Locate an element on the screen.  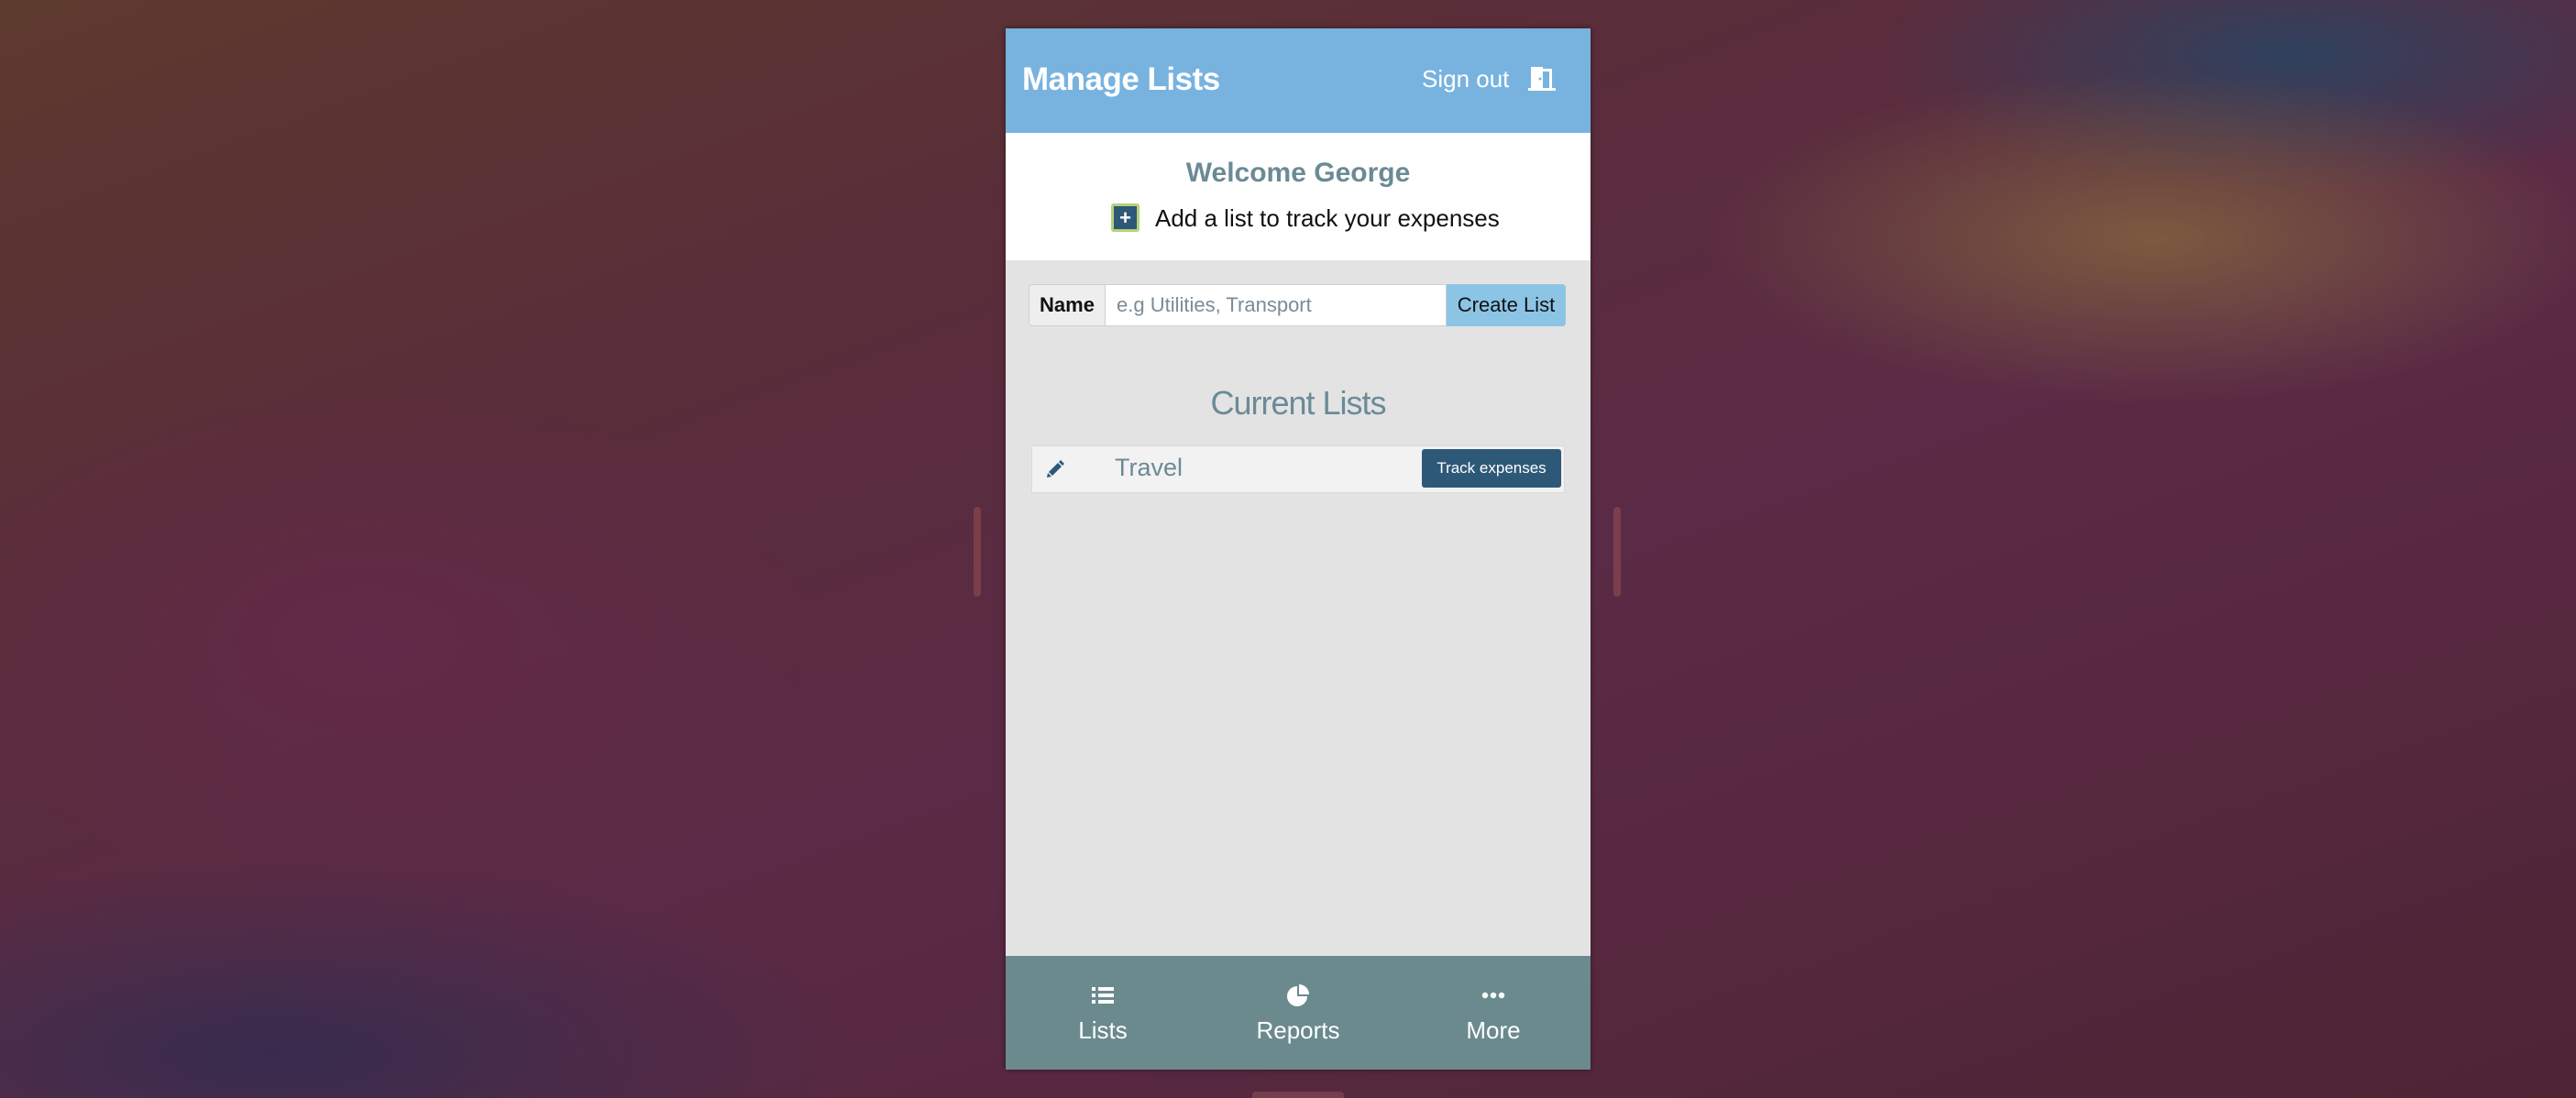
list-item-name: Travel is located at coordinates (1149, 468).